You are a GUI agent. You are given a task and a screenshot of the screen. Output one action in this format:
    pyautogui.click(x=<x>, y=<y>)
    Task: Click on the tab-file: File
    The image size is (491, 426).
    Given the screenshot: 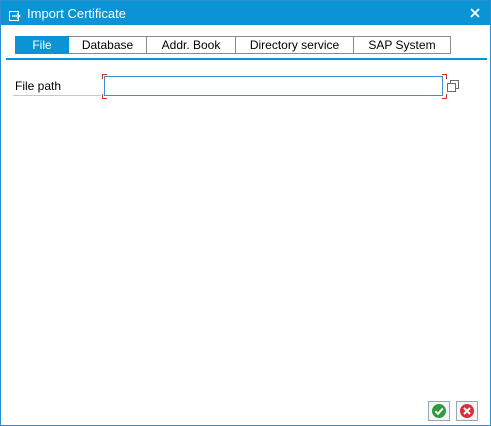 What is the action you would take?
    pyautogui.click(x=42, y=45)
    